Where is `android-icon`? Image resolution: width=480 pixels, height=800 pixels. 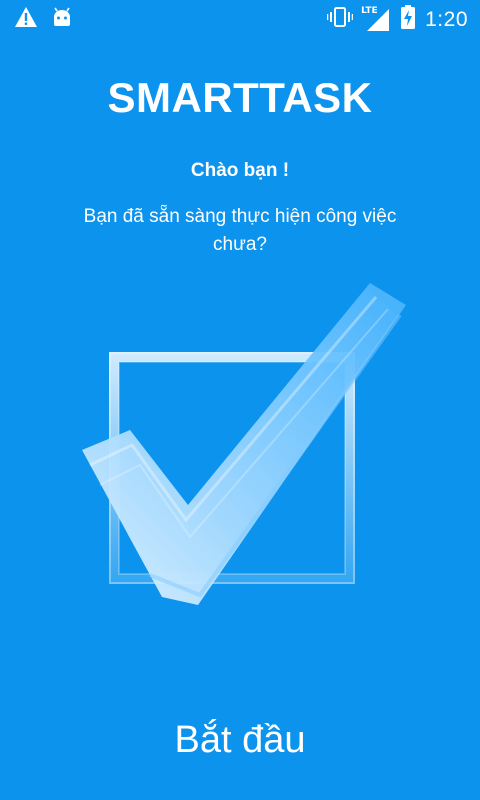
android-icon is located at coordinates (62, 19).